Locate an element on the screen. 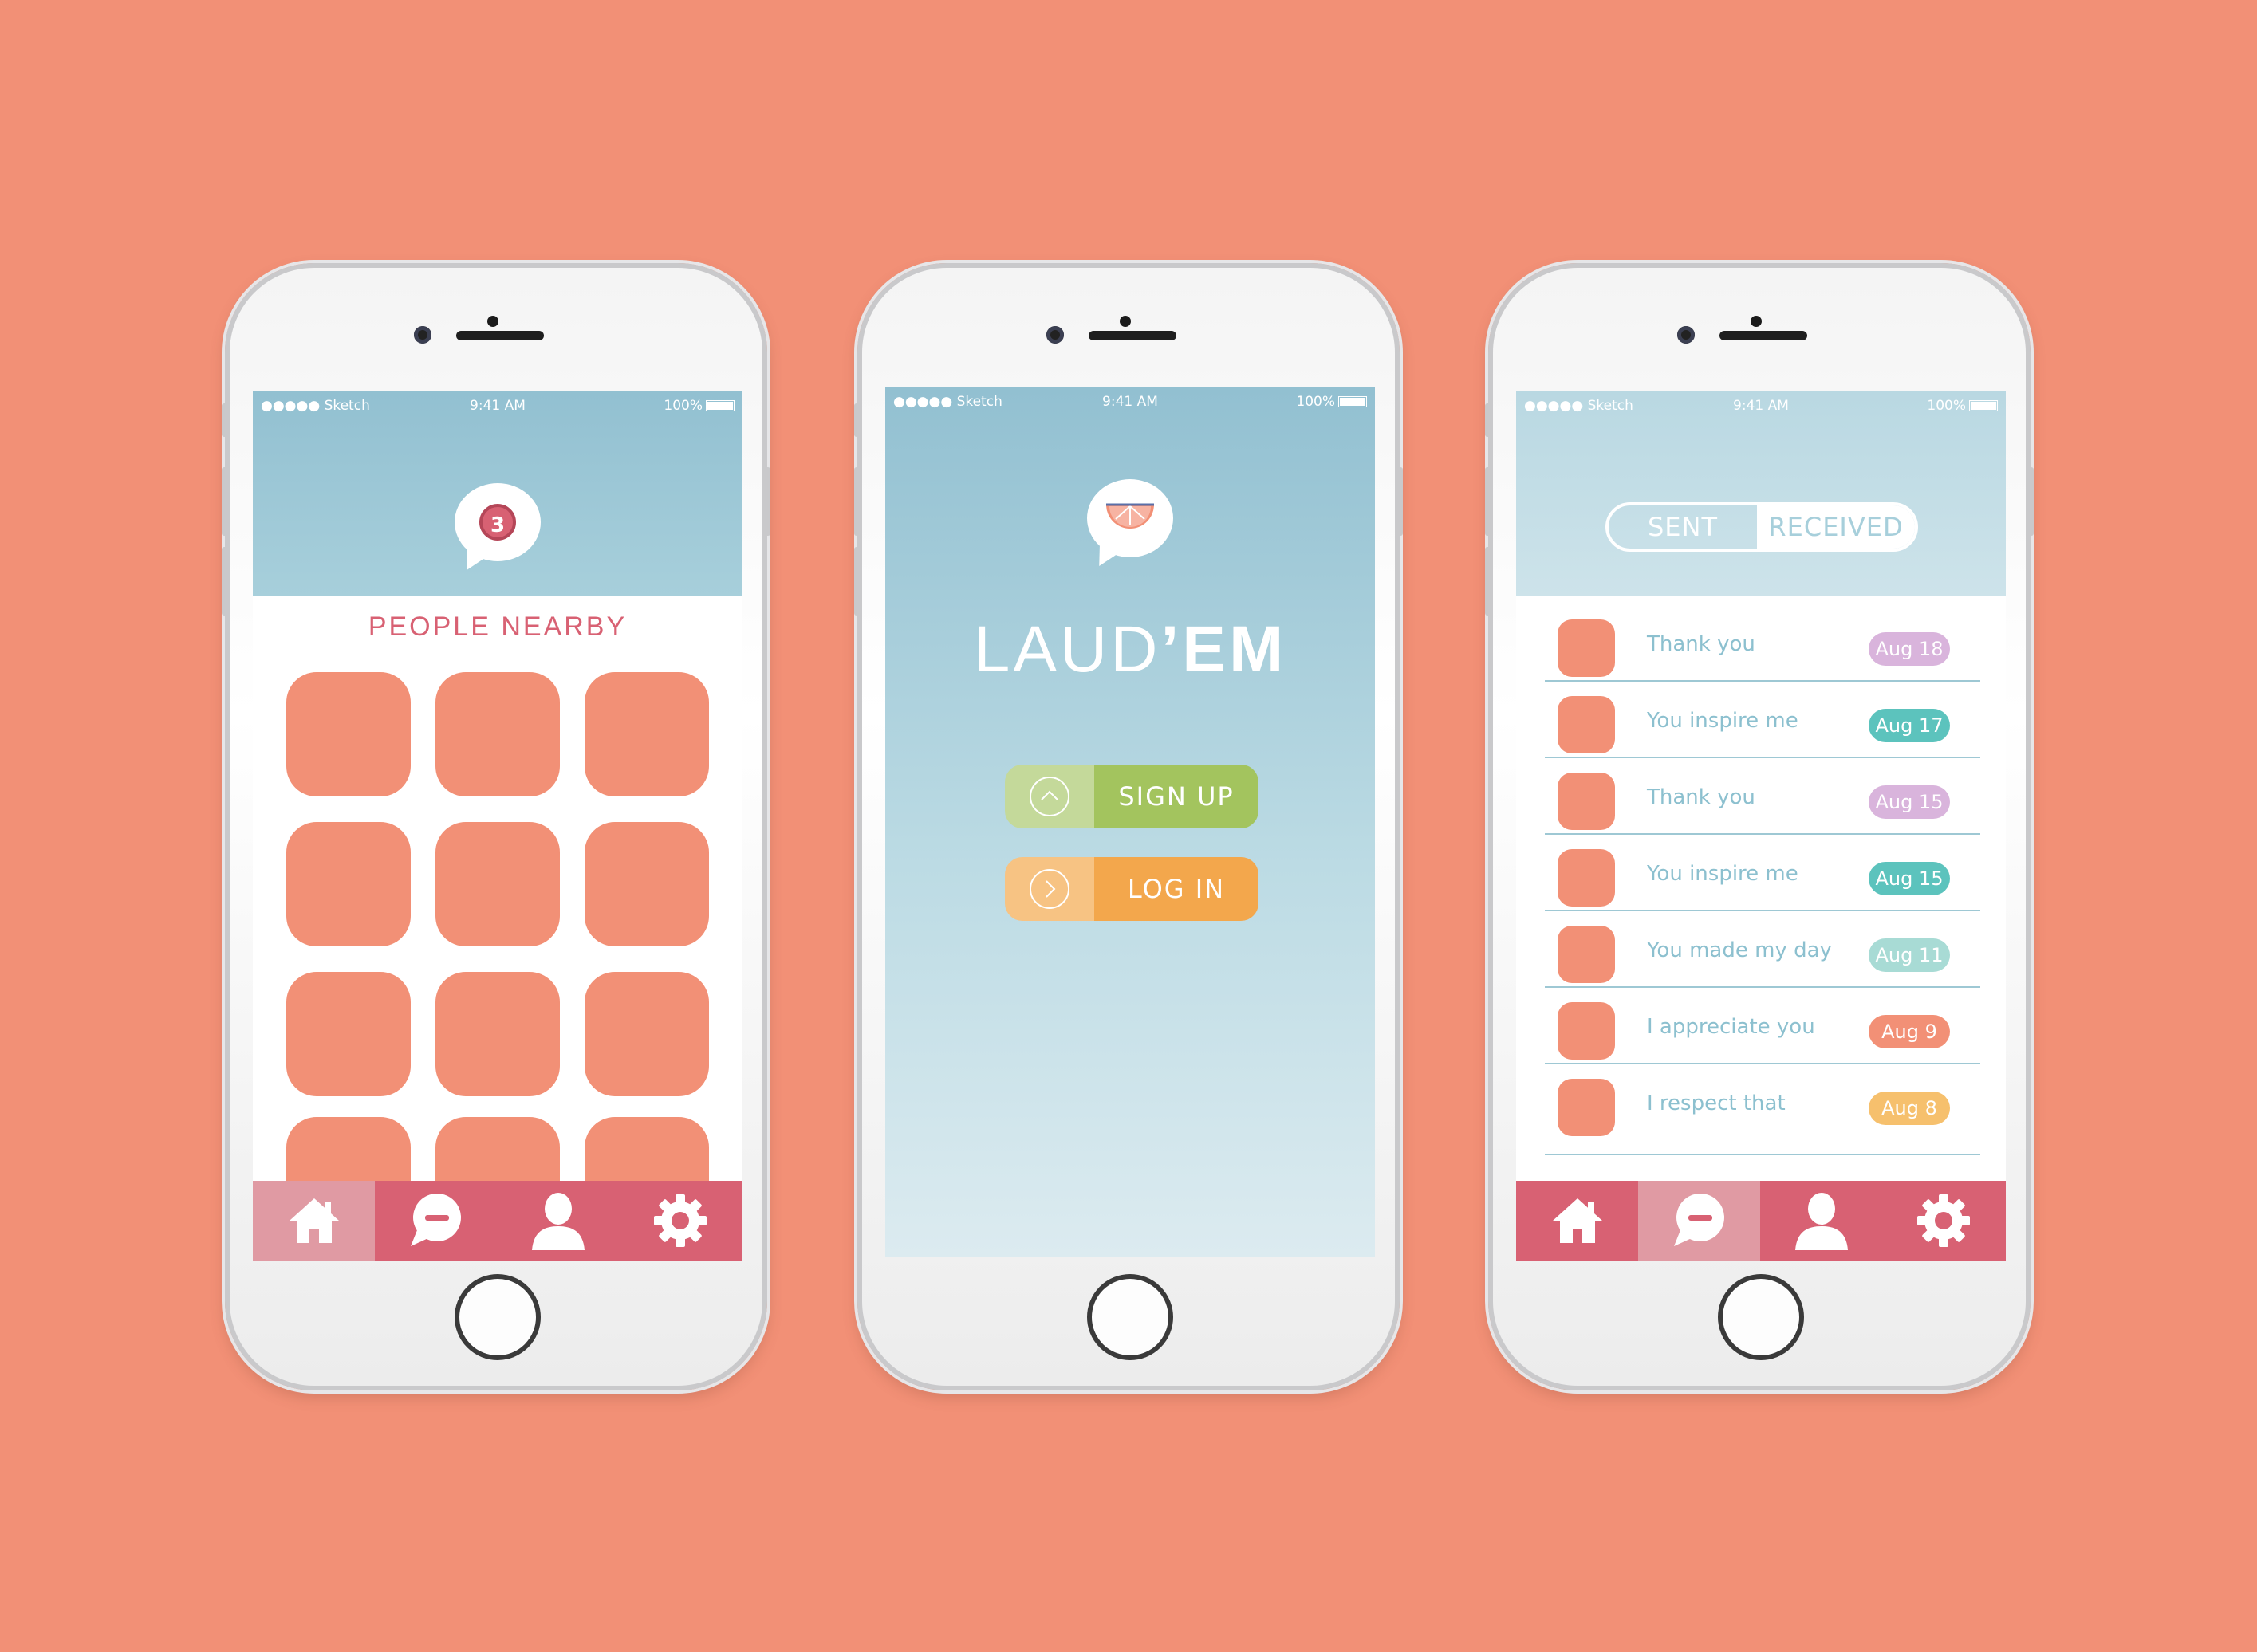 This screenshot has width=2257, height=1652. logo-light: LAUD is located at coordinates (1067, 649).